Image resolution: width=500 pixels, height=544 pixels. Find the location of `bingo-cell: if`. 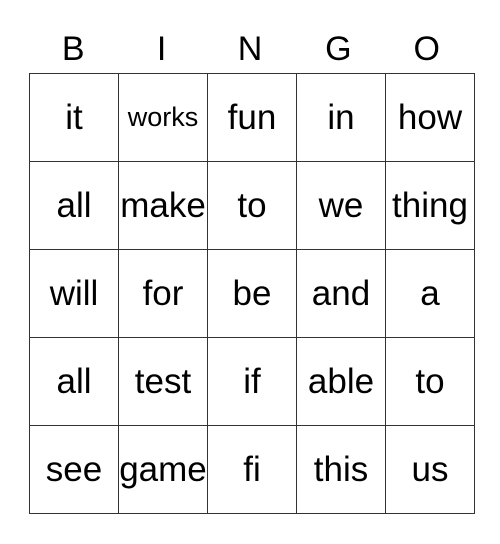

bingo-cell: if is located at coordinates (252, 381).